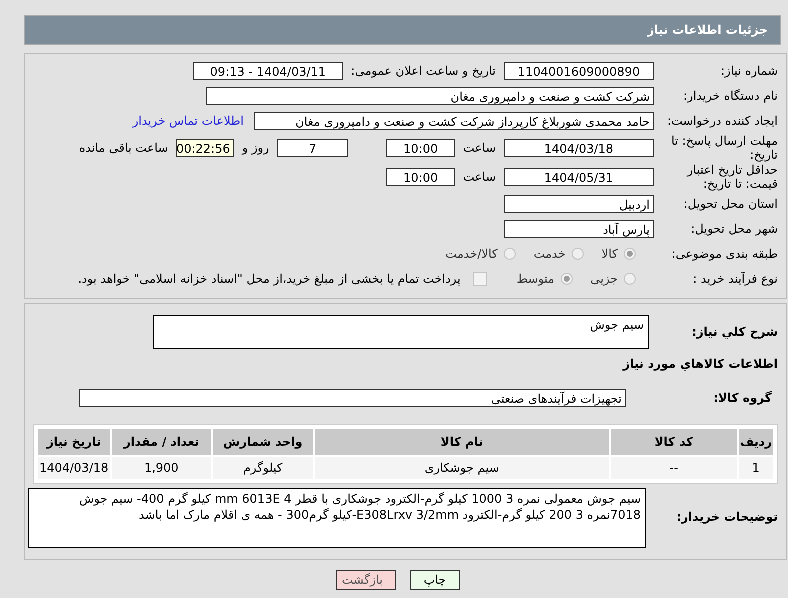  Describe the element at coordinates (74, 468) in the screenshot. I see `table-cell: 1404/03/18` at that location.